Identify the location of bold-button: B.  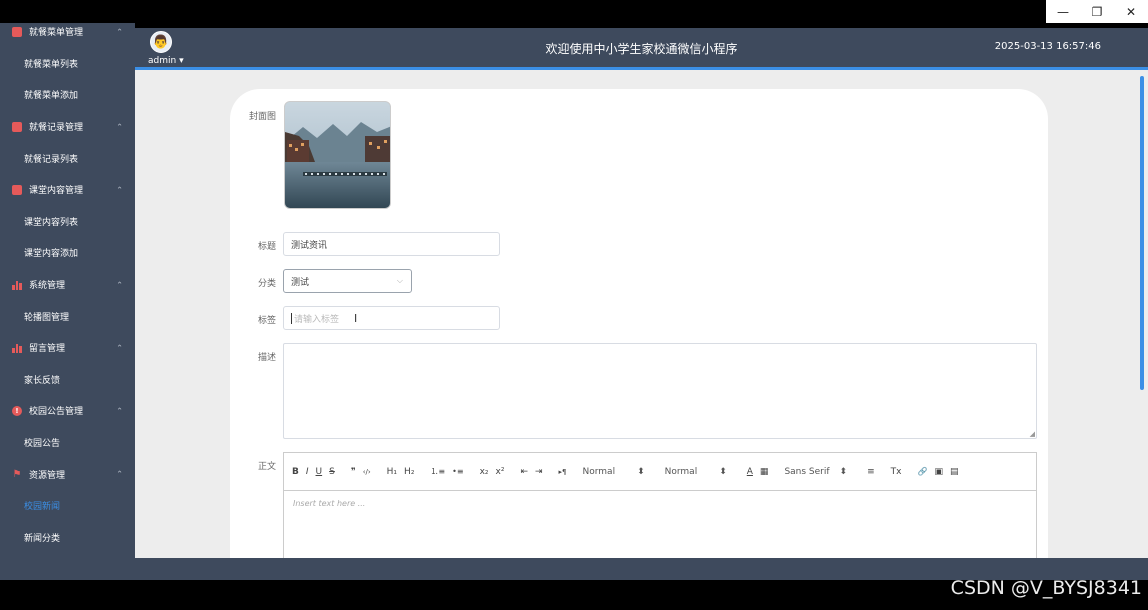
(295, 472).